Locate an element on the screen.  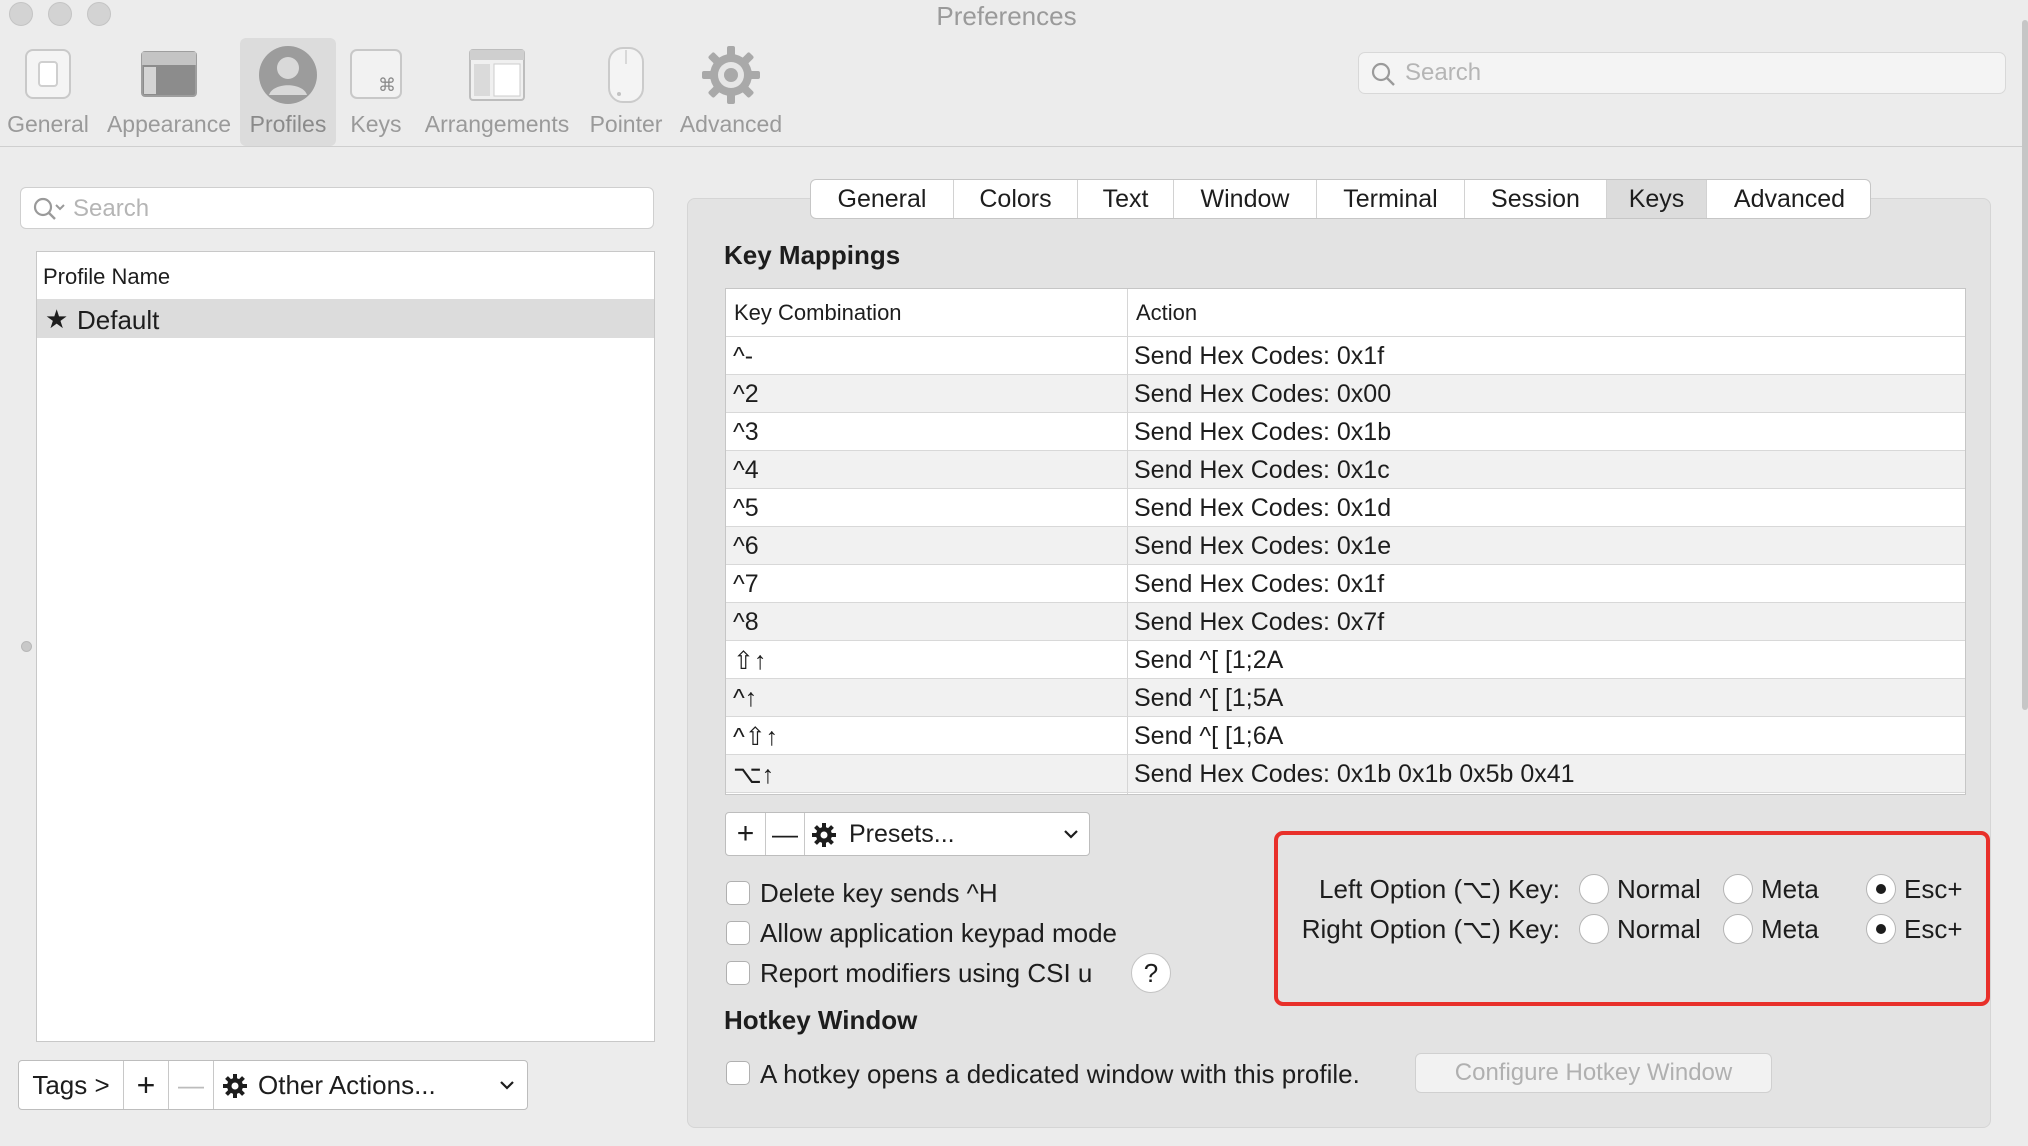
tab-window: Window is located at coordinates (1245, 199).